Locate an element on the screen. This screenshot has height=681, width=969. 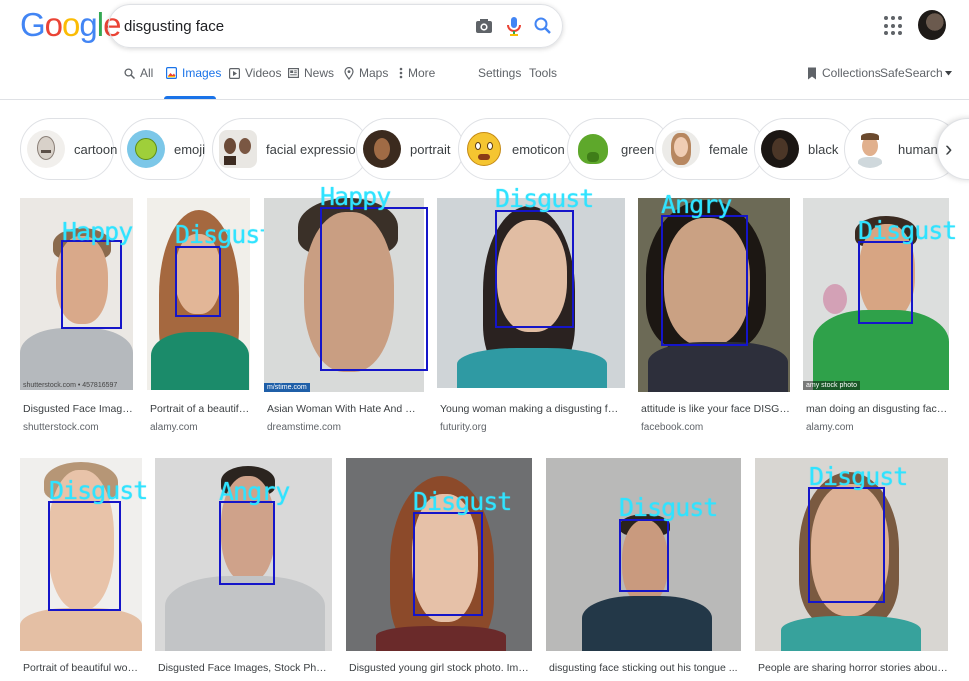
tab-label: Maps is located at coordinates (374, 73).